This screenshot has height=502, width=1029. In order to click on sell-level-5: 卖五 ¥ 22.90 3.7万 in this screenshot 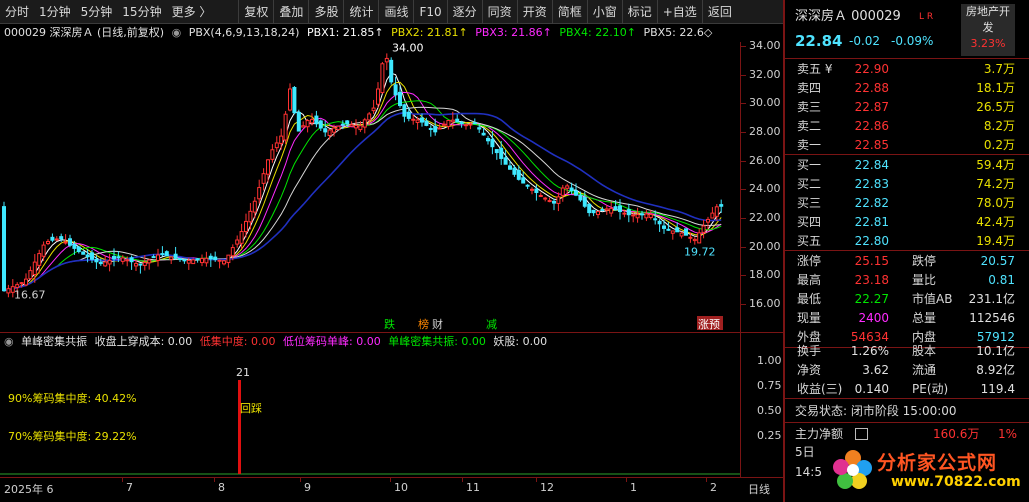, I will do `click(907, 69)`.